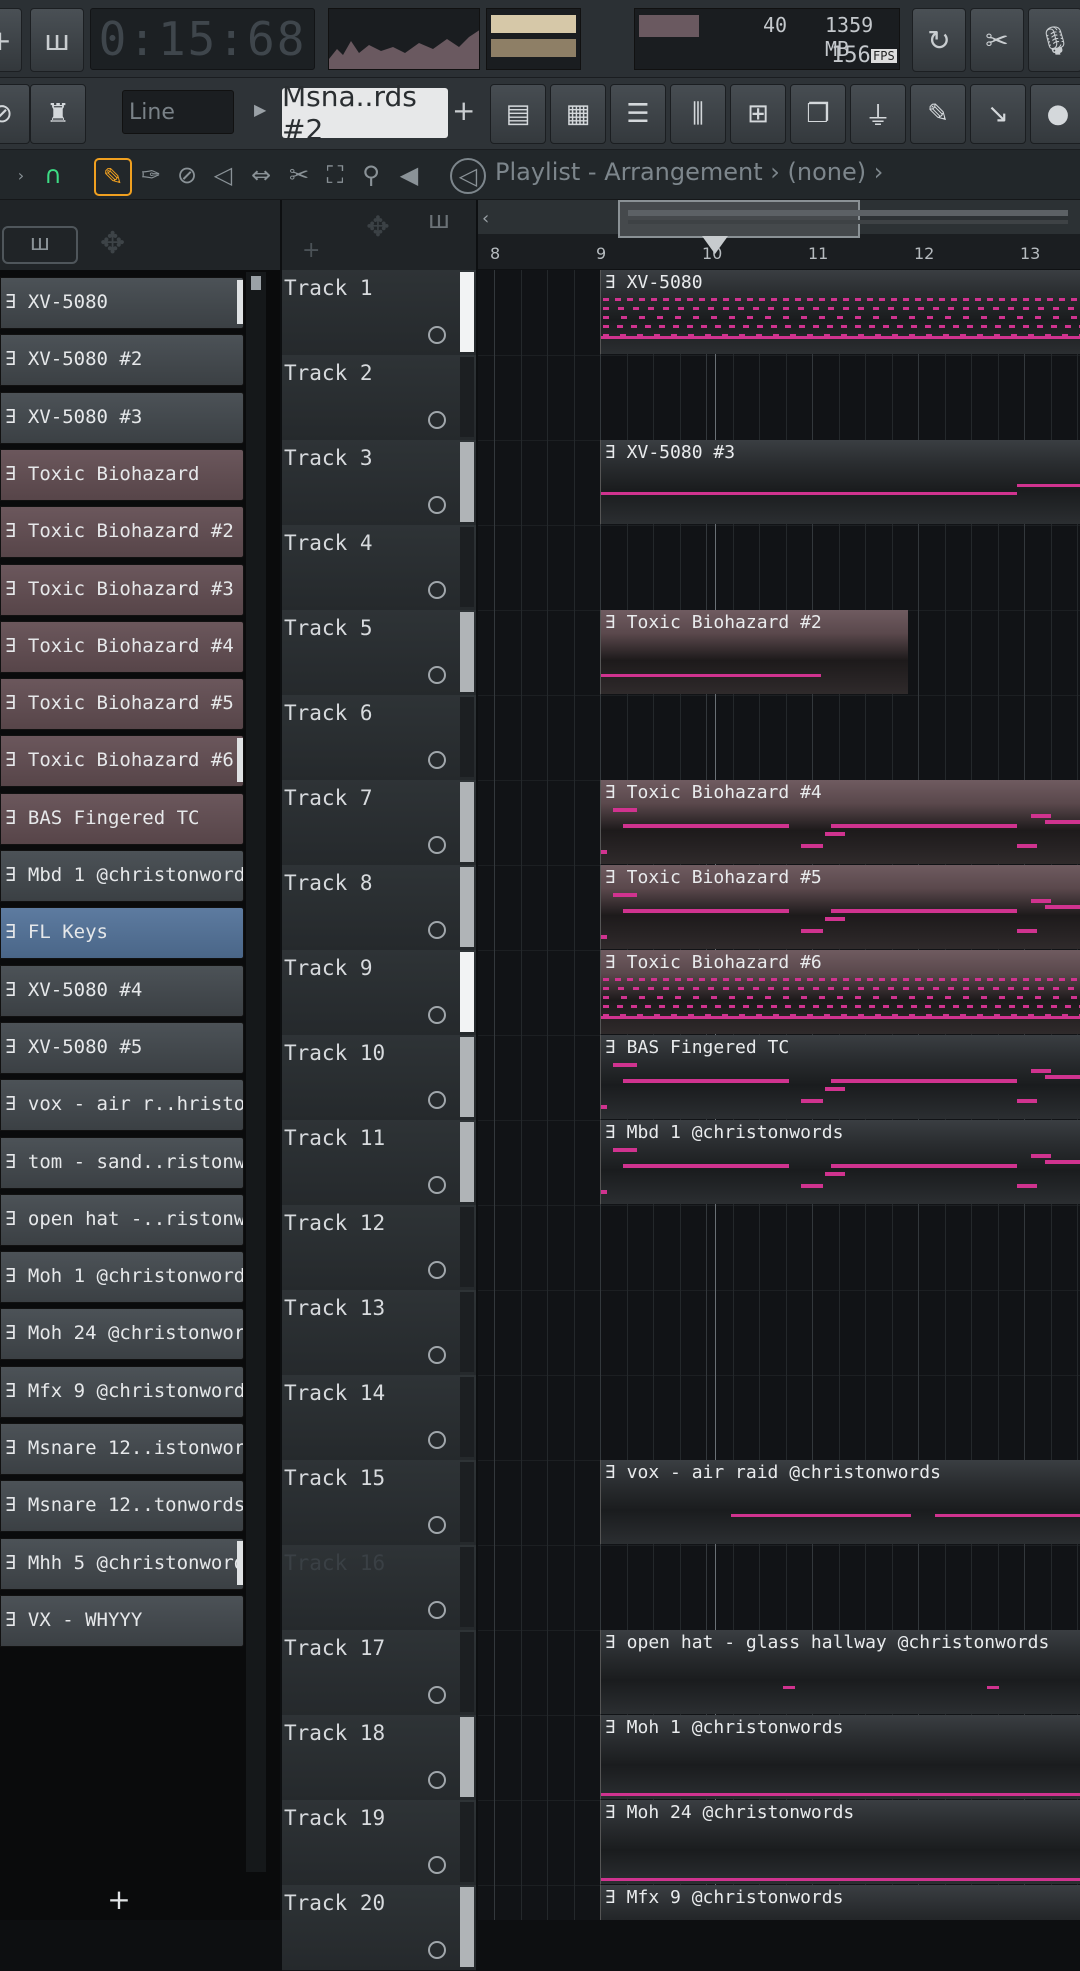  What do you see at coordinates (404, 39) in the screenshot?
I see `oscilloscope` at bounding box center [404, 39].